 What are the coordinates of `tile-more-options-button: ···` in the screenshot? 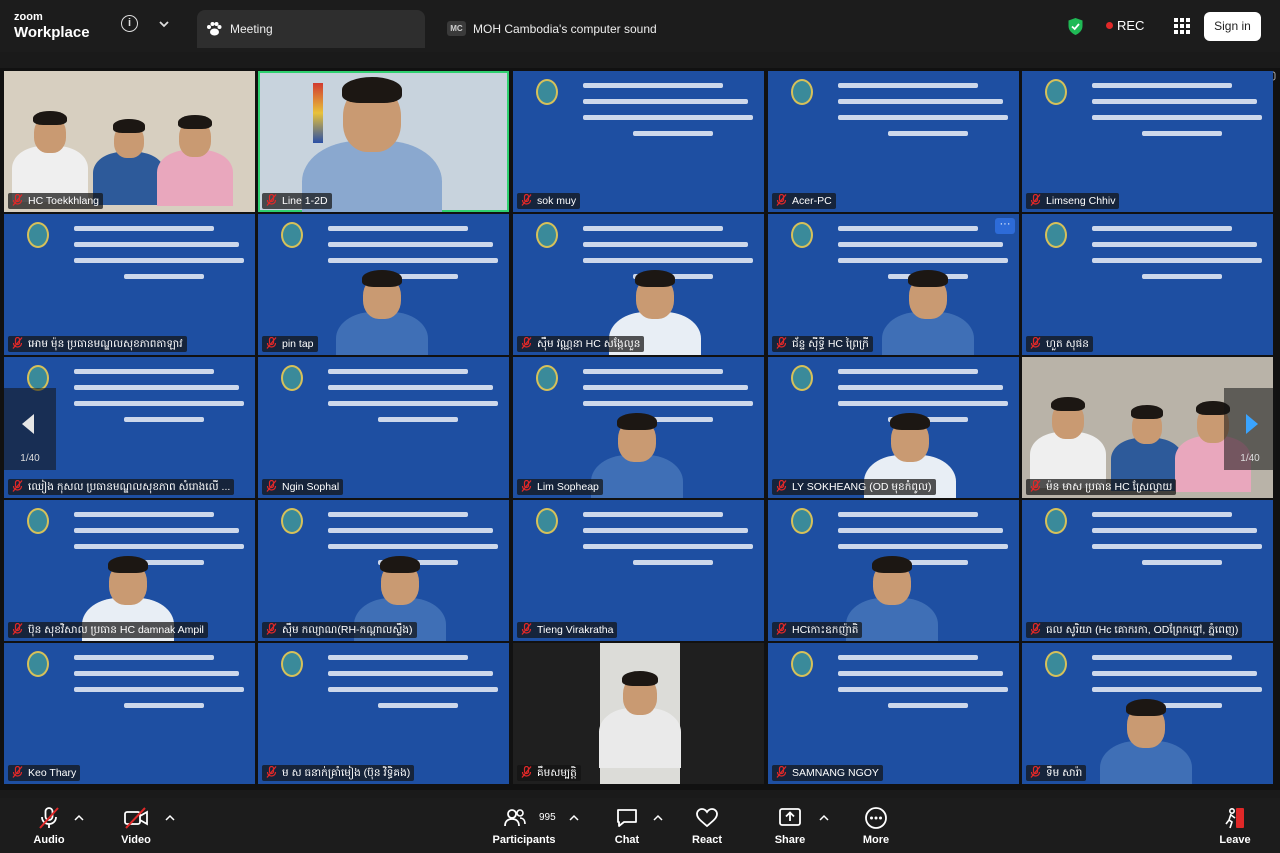 It's located at (1005, 226).